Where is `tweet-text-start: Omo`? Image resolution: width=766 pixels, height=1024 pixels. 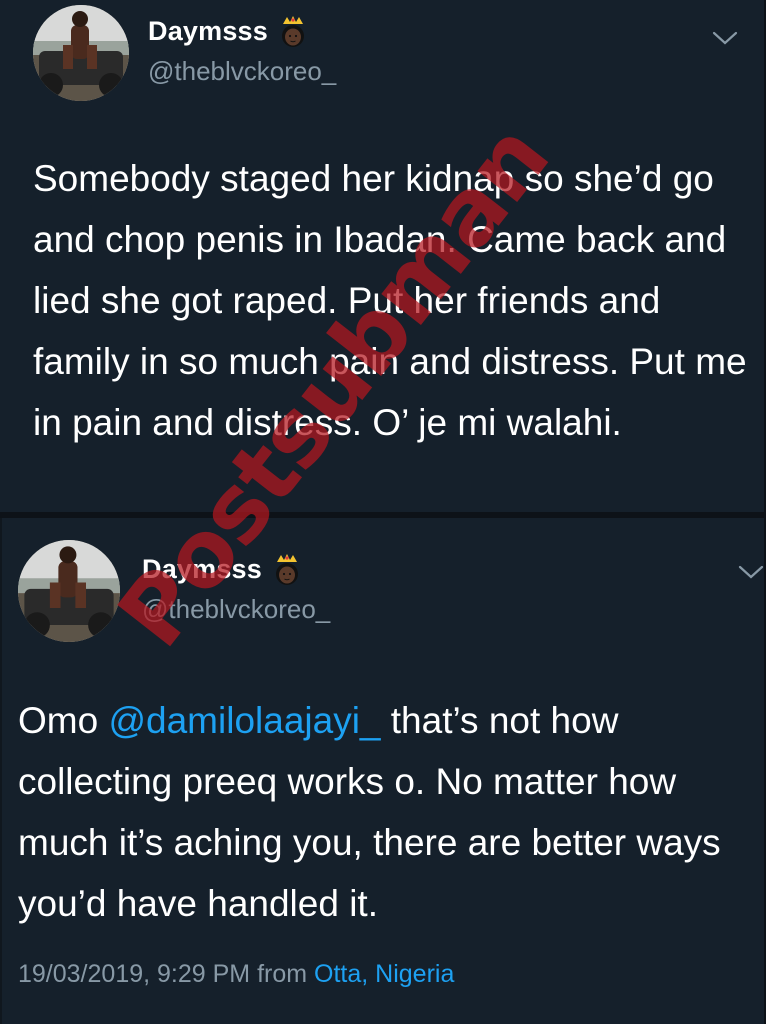 tweet-text-start: Omo is located at coordinates (63, 720).